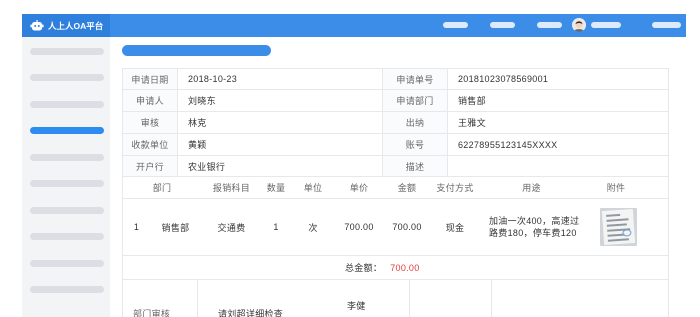 This screenshot has height=317, width=700. Describe the element at coordinates (405, 267) in the screenshot. I see `total-value: 700.00` at that location.